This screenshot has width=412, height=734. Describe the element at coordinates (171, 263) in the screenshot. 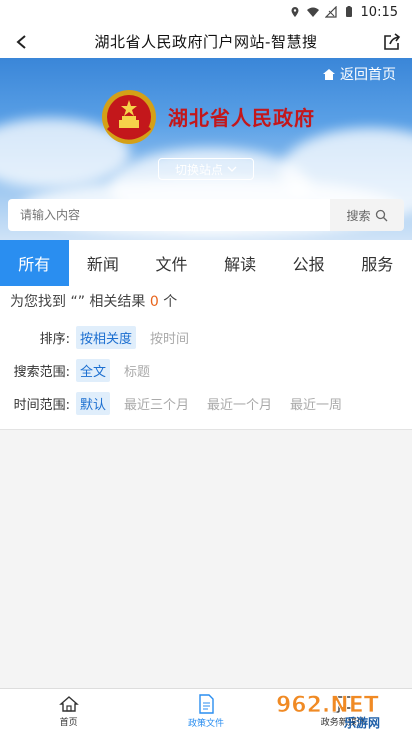

I see `tab-documents: 文件` at that location.